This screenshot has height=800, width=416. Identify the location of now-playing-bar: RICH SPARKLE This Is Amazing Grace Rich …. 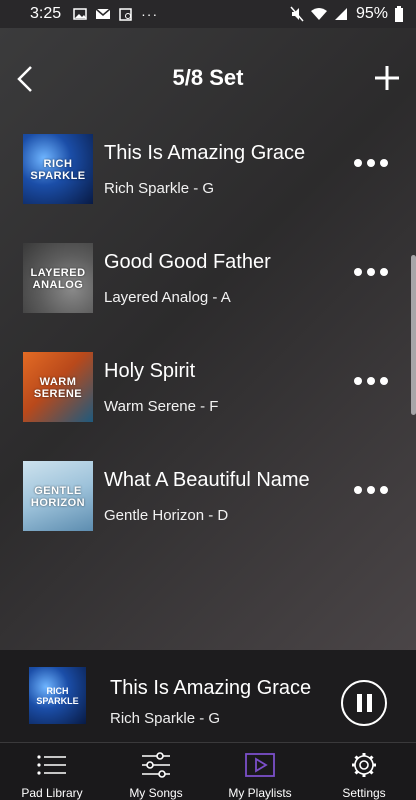
(208, 696).